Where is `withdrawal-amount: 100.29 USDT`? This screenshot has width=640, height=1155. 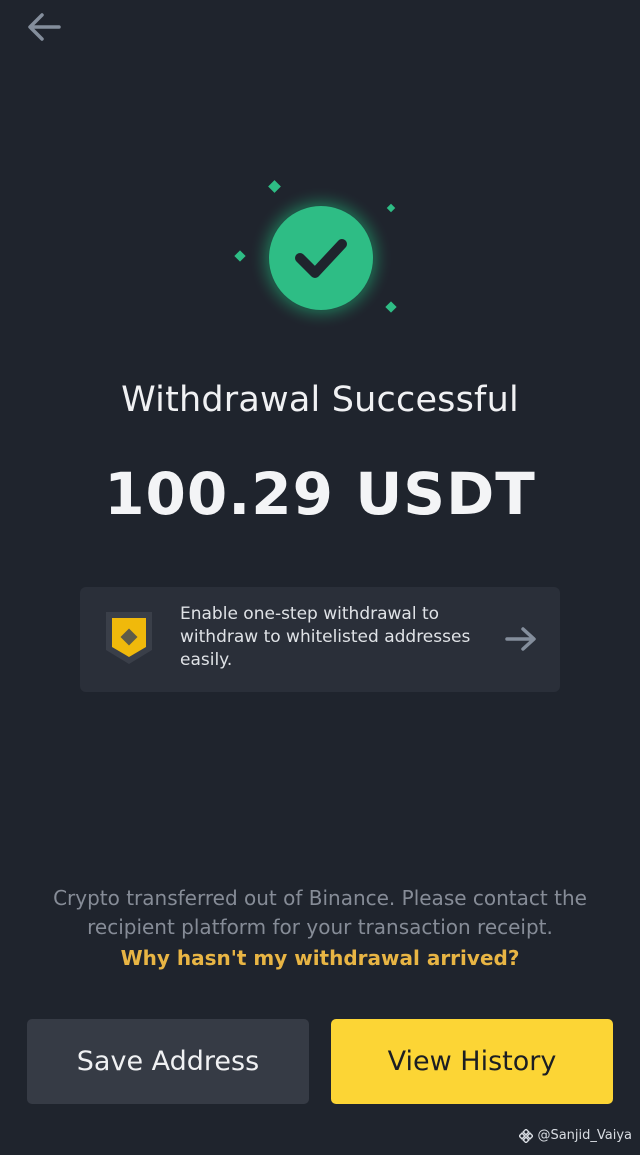 withdrawal-amount: 100.29 USDT is located at coordinates (320, 494).